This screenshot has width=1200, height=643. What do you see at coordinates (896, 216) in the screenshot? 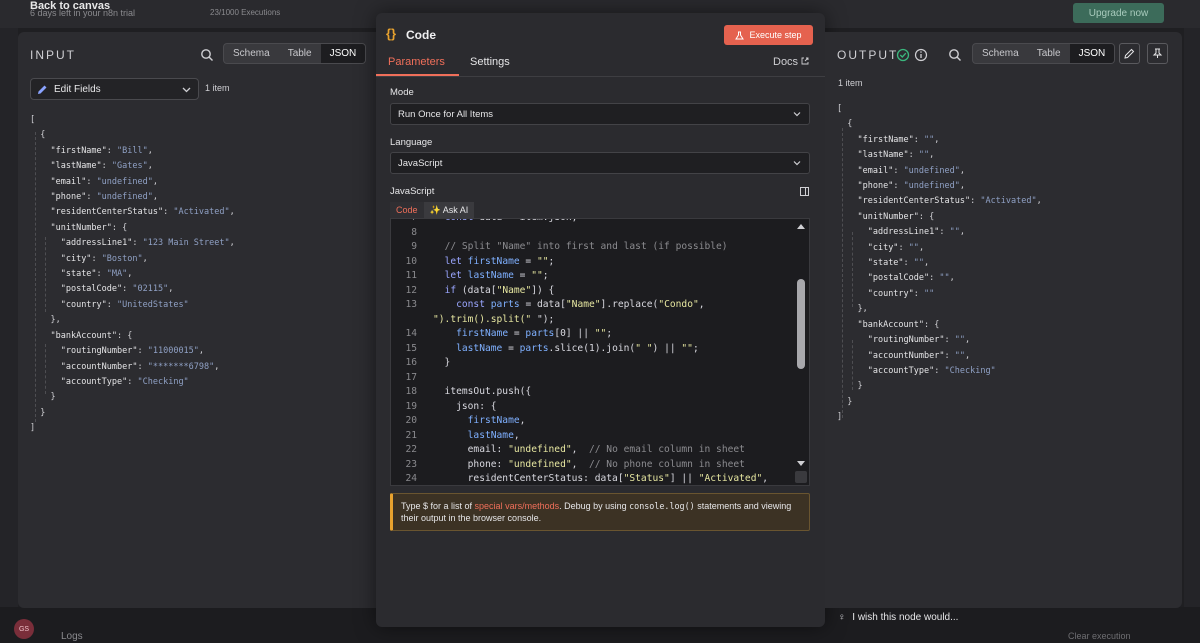
I see `json-line: "unitNumber": {` at bounding box center [896, 216].